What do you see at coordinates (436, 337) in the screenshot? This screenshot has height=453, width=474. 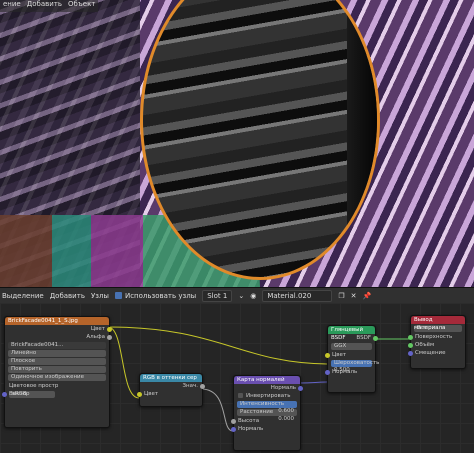 I see `surface-input: Поверхность` at bounding box center [436, 337].